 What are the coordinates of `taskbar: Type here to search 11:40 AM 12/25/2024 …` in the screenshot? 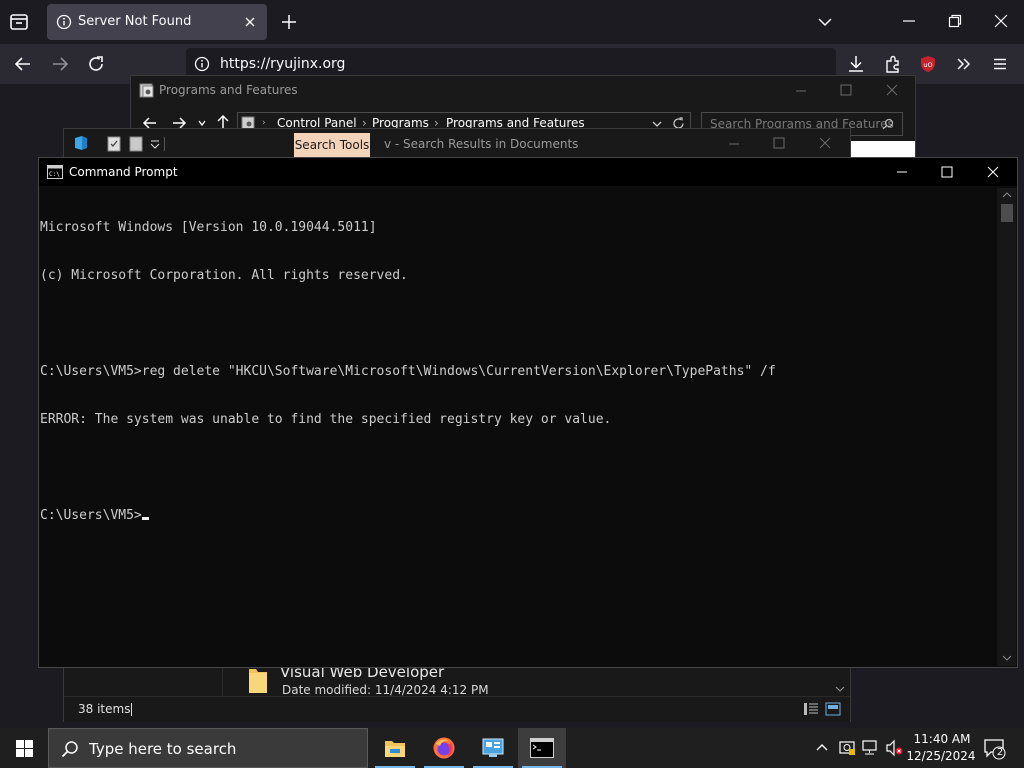 It's located at (512, 748).